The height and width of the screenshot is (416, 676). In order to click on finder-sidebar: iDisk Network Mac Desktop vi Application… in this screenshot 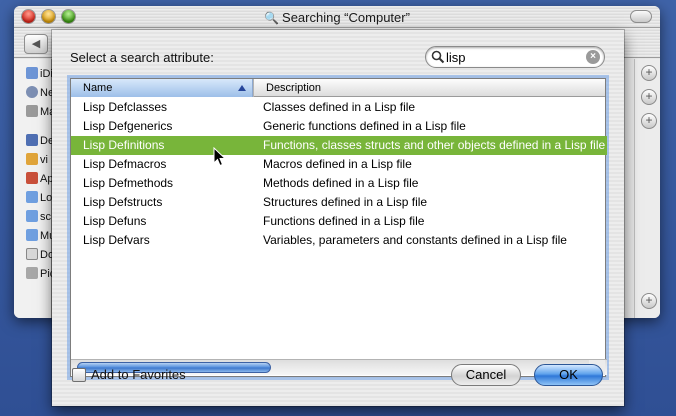, I will do `click(33, 188)`.